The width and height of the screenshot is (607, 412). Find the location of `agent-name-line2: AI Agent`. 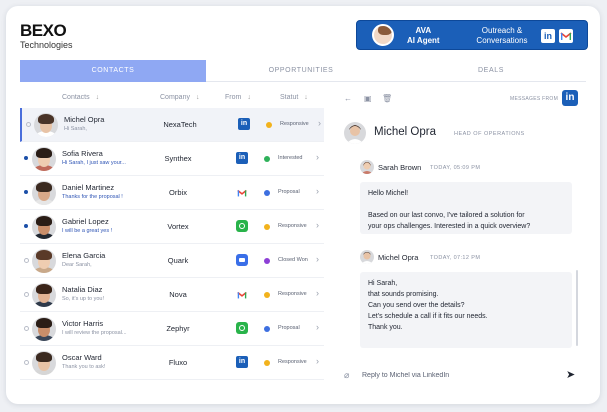

agent-name-line2: AI Agent is located at coordinates (423, 40).